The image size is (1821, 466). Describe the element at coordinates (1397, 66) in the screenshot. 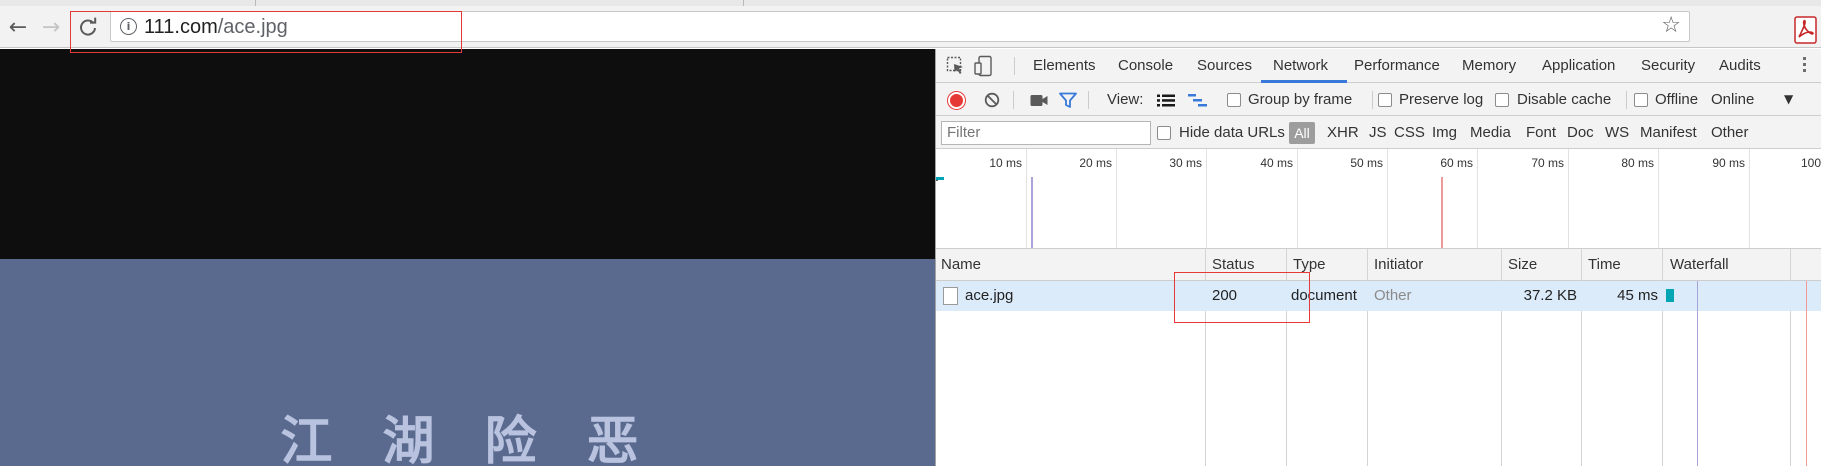

I see `tab-performance: Performance` at that location.